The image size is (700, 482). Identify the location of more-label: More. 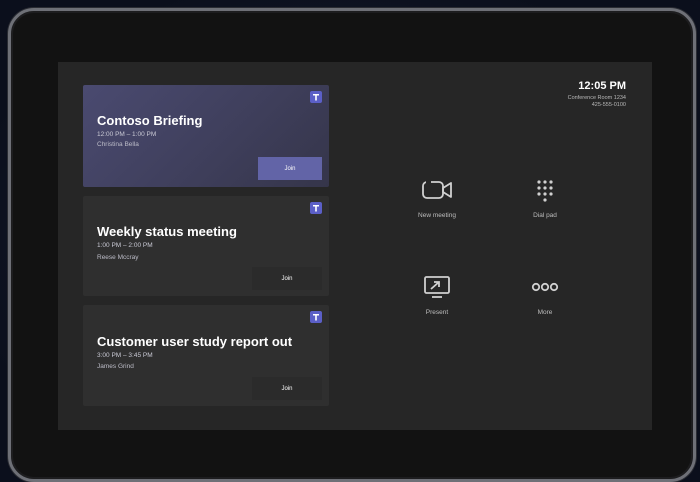
(545, 312).